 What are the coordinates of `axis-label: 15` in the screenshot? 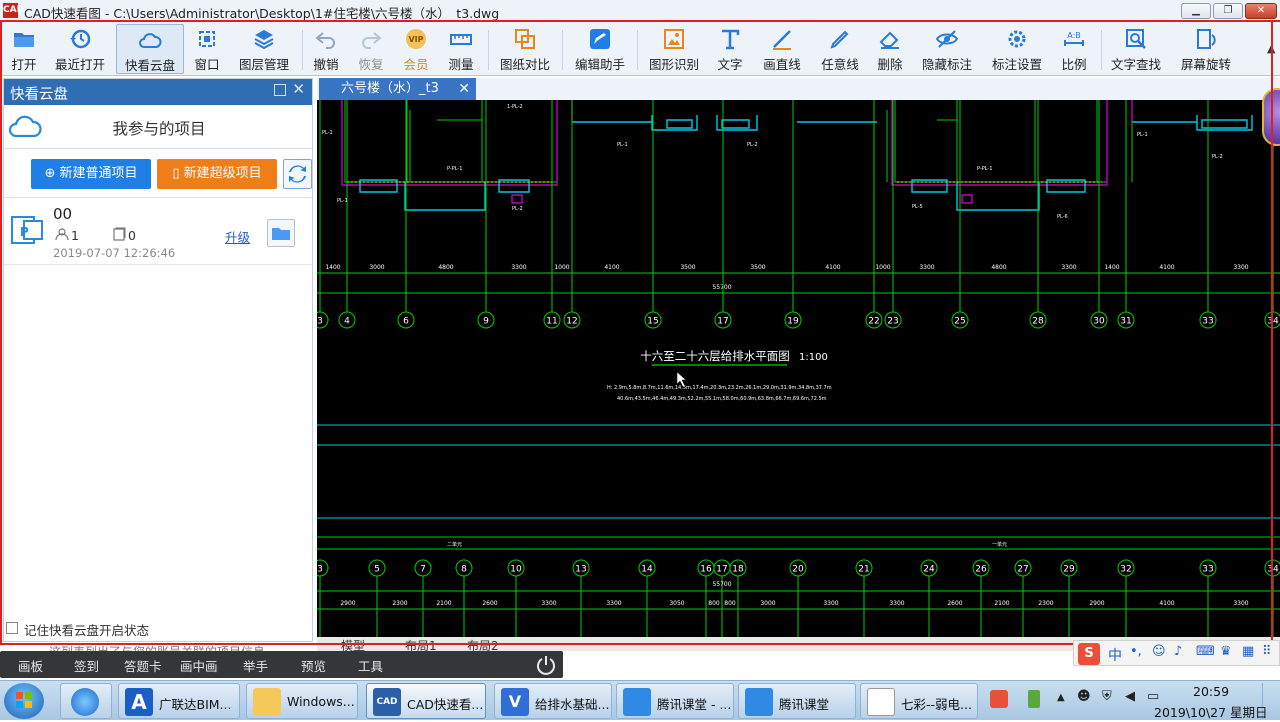 It's located at (652, 322).